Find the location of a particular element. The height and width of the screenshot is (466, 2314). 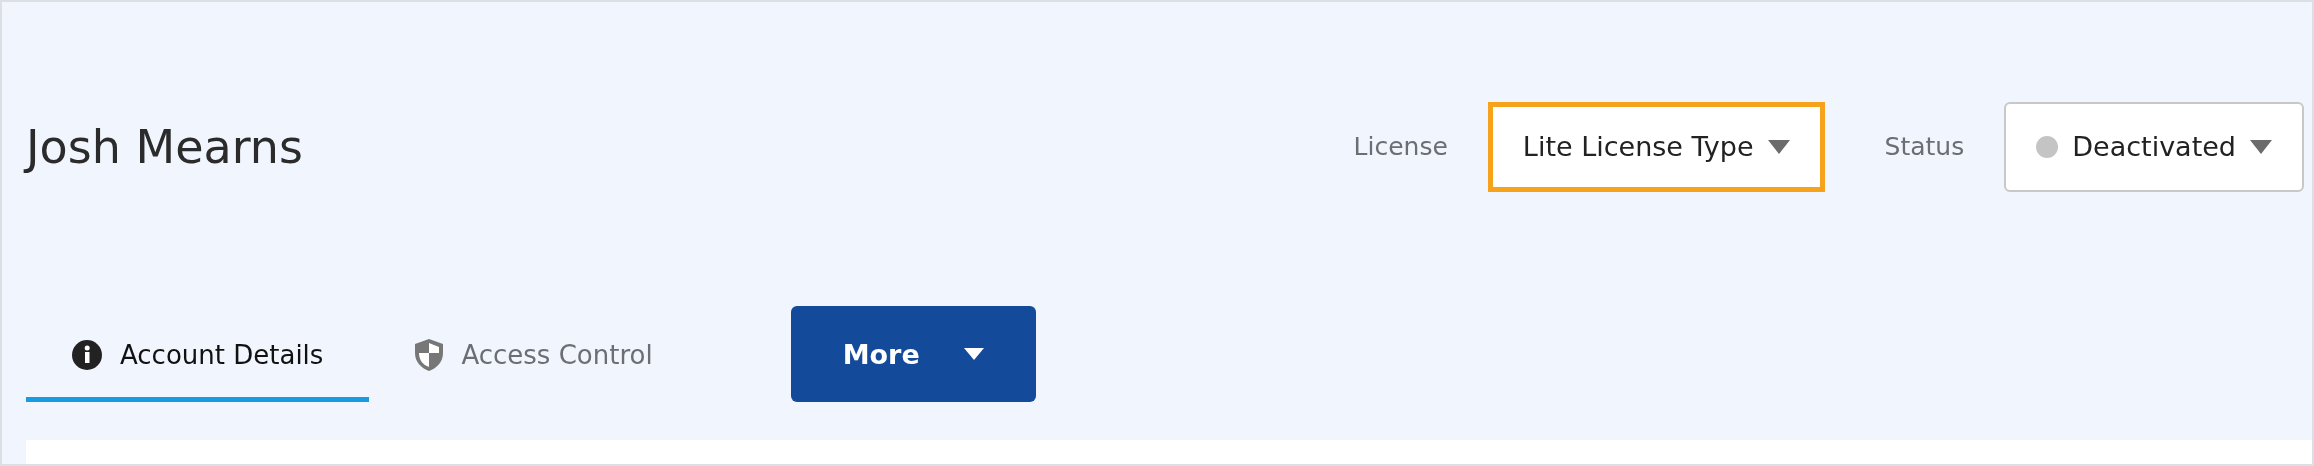

dropdown: Deactivated is located at coordinates (2154, 146).